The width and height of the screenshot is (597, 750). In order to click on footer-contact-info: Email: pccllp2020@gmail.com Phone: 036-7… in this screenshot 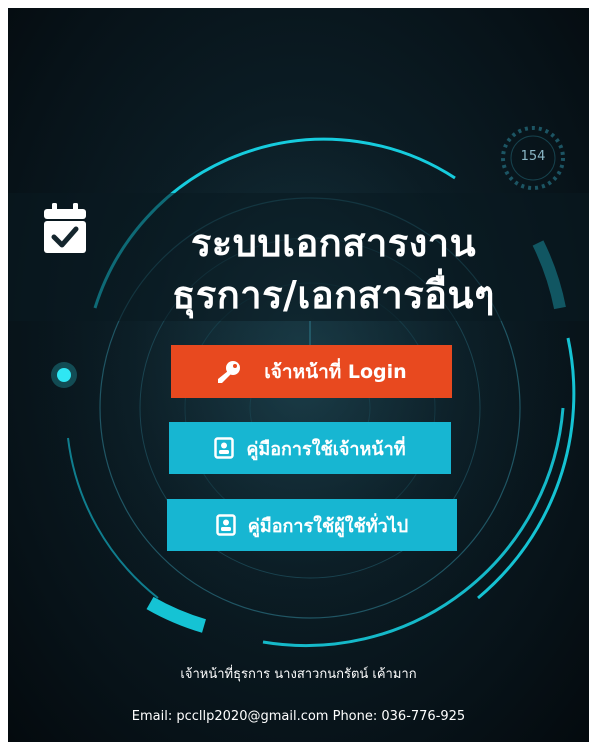, I will do `click(298, 716)`.